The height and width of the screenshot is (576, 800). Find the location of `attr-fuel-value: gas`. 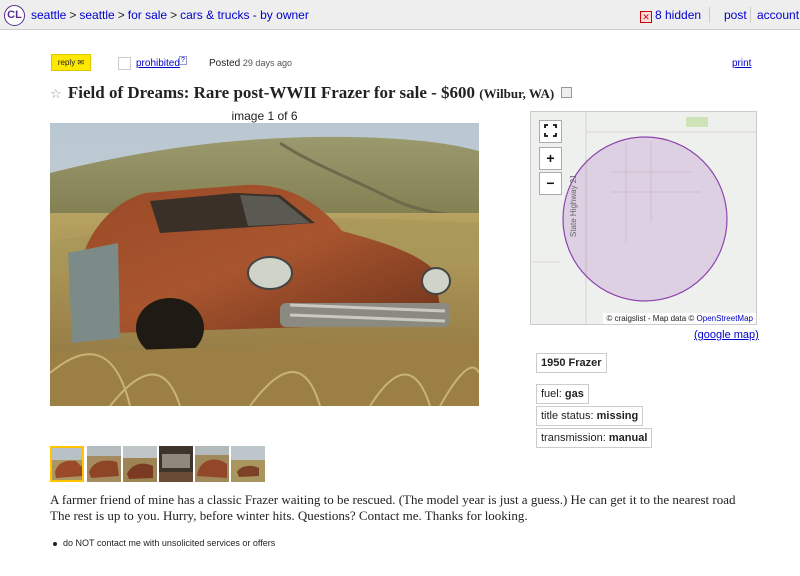

attr-fuel-value: gas is located at coordinates (574, 394).